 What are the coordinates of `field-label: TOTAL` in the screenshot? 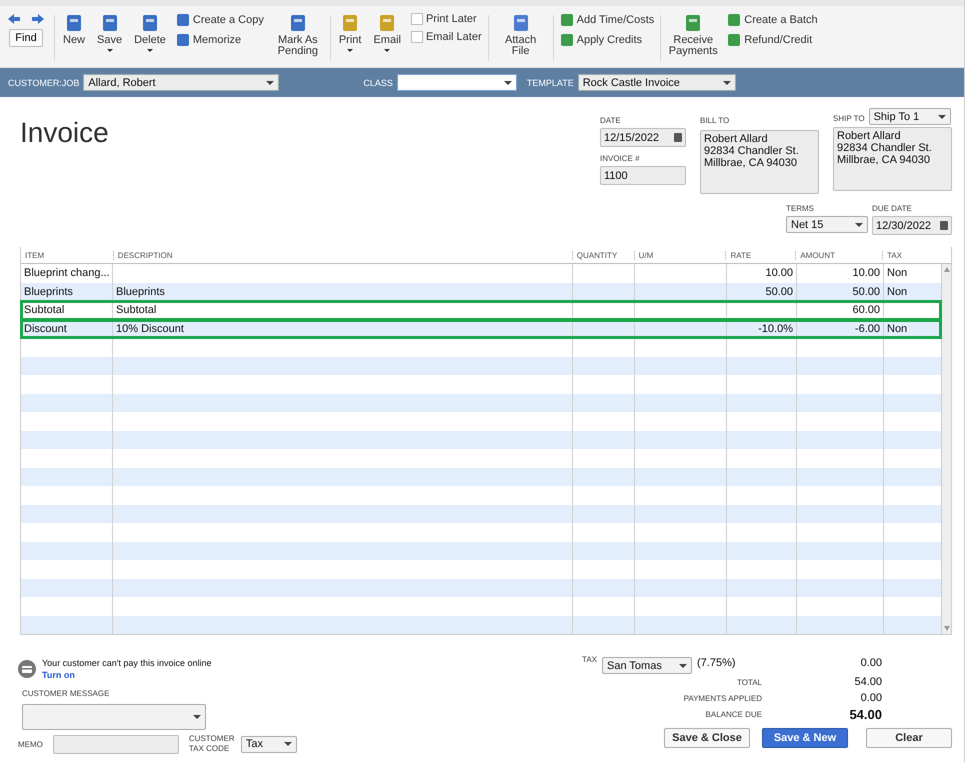 It's located at (749, 682).